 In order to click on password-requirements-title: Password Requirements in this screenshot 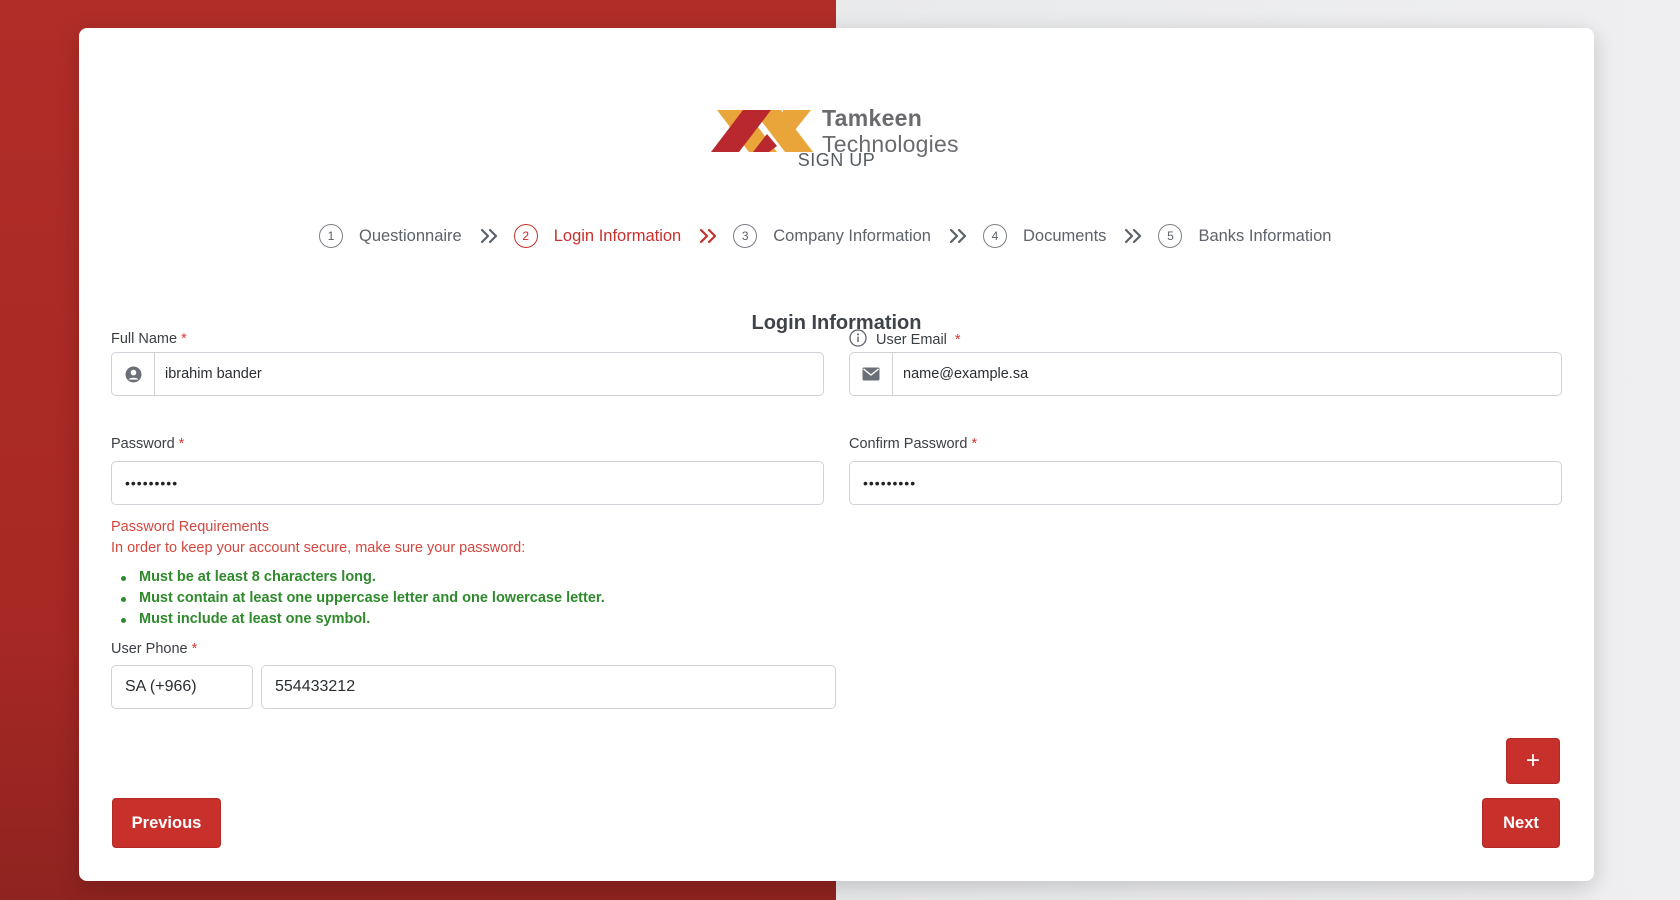, I will do `click(190, 527)`.